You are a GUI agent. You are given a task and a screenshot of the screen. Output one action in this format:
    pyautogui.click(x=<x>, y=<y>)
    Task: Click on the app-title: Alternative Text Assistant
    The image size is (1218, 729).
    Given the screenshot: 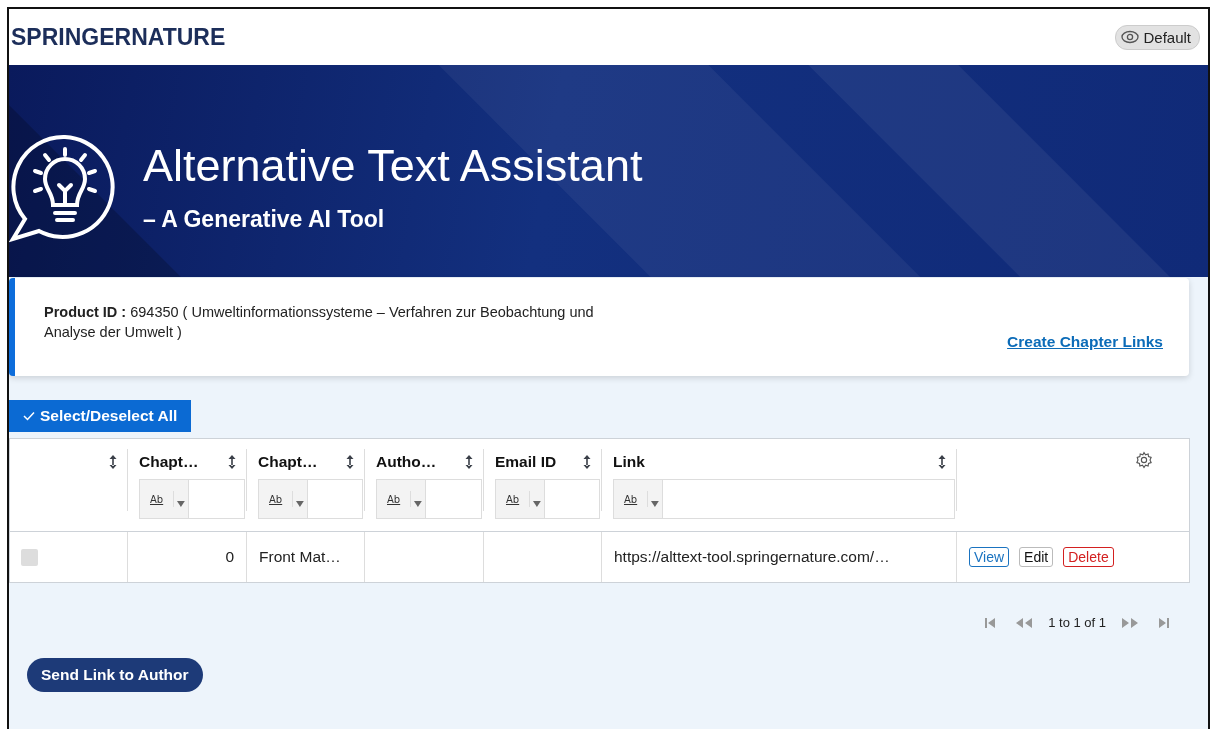 What is the action you would take?
    pyautogui.click(x=393, y=165)
    